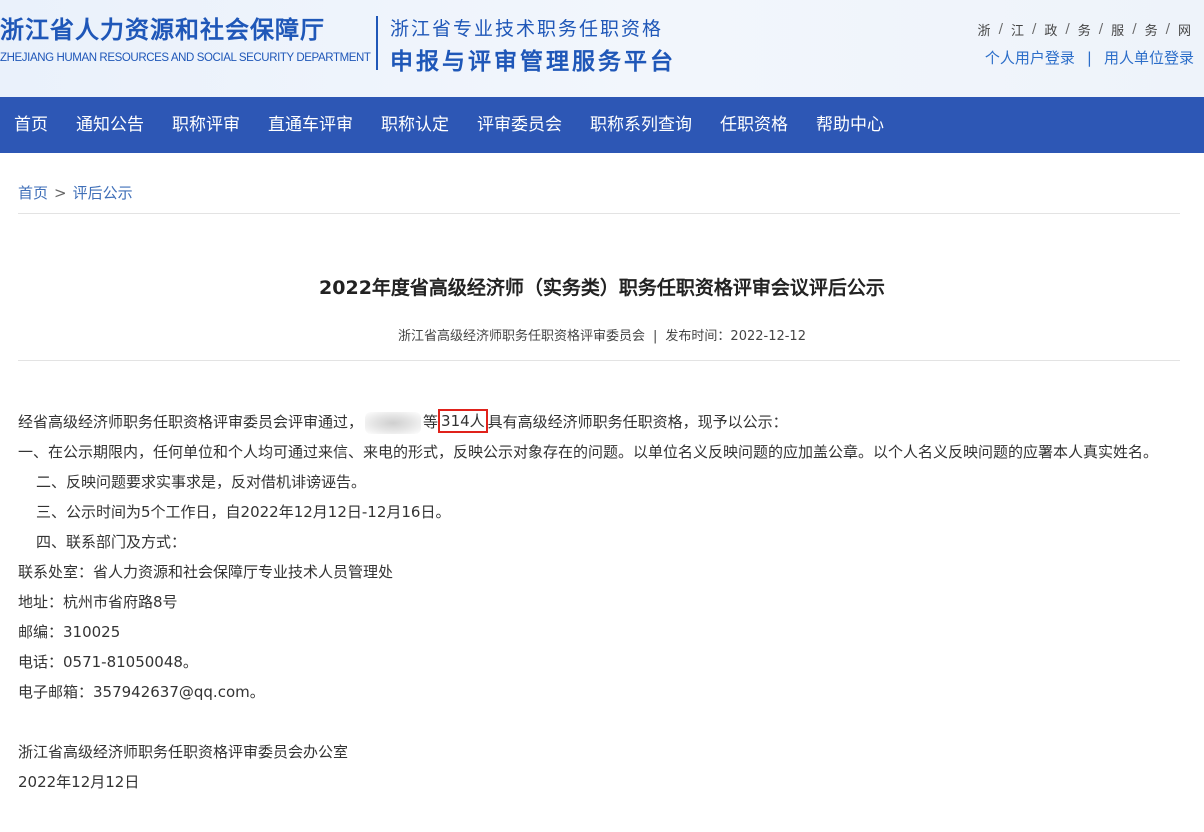  What do you see at coordinates (206, 125) in the screenshot?
I see `nav-item-title-review: 职称评审` at bounding box center [206, 125].